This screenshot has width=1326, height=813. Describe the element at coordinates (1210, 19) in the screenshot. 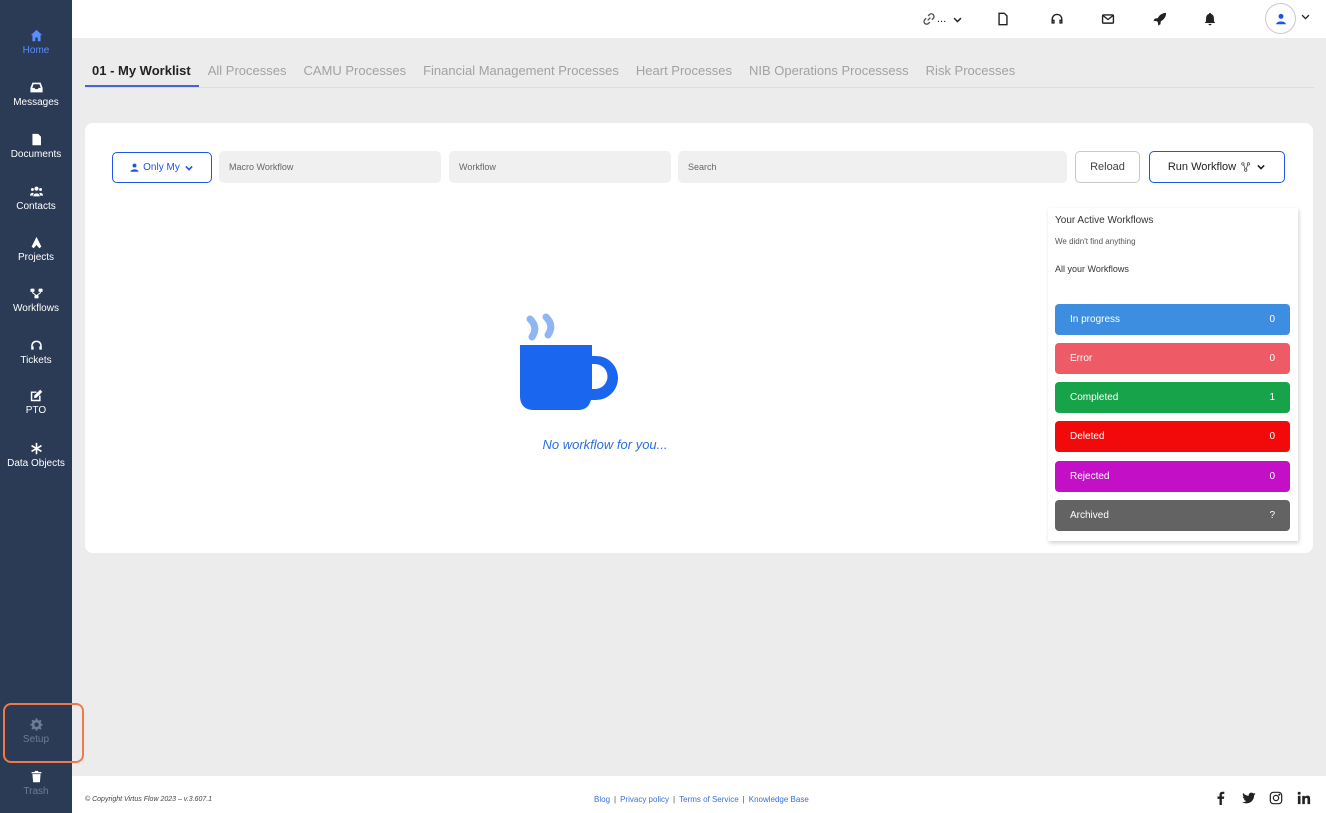

I see `notifications-button` at that location.